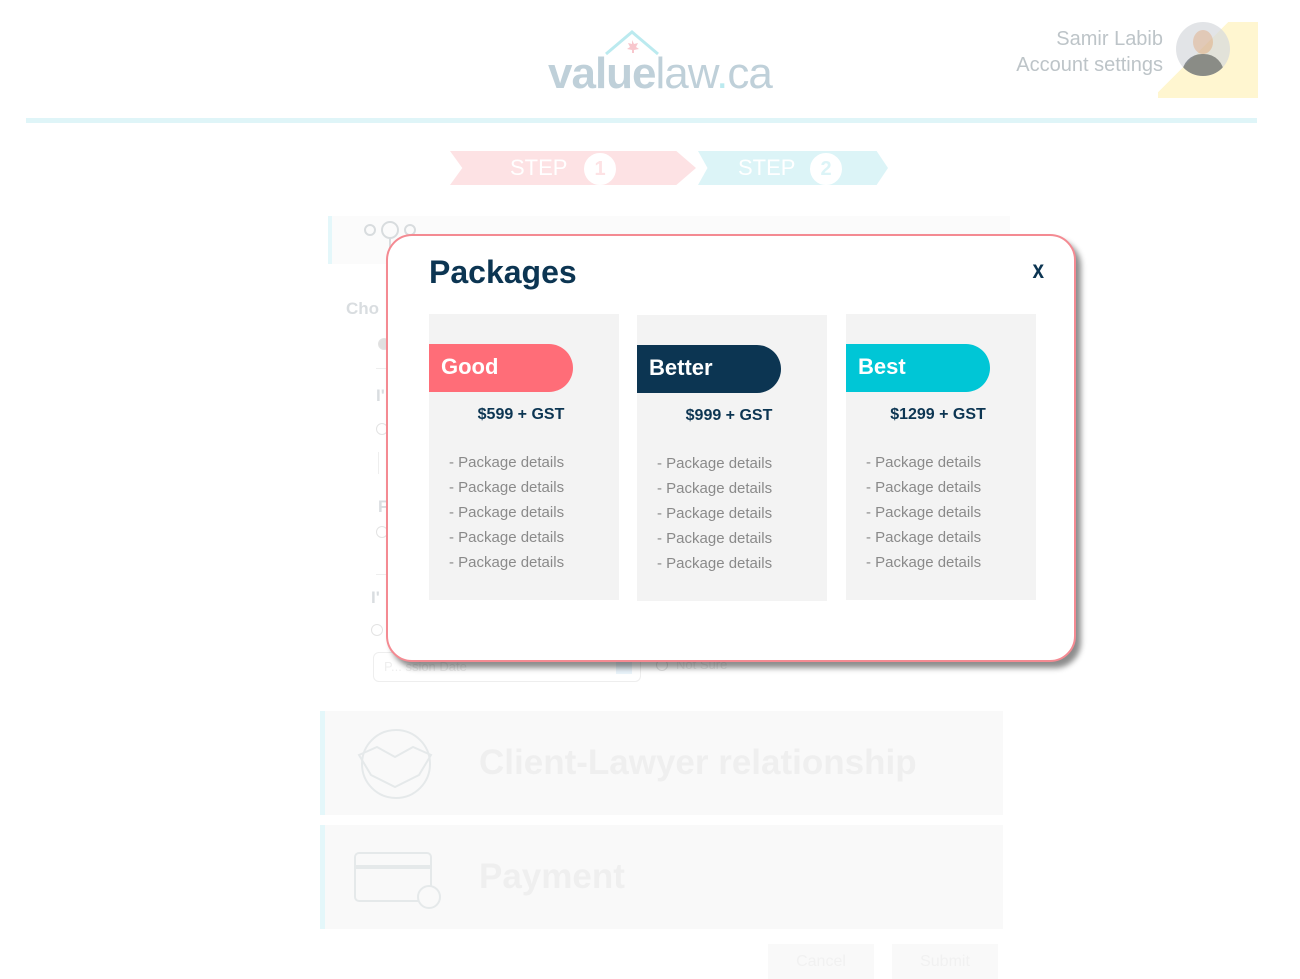 This screenshot has height=979, width=1300. I want to click on avatar-suit, so click(1203, 65).